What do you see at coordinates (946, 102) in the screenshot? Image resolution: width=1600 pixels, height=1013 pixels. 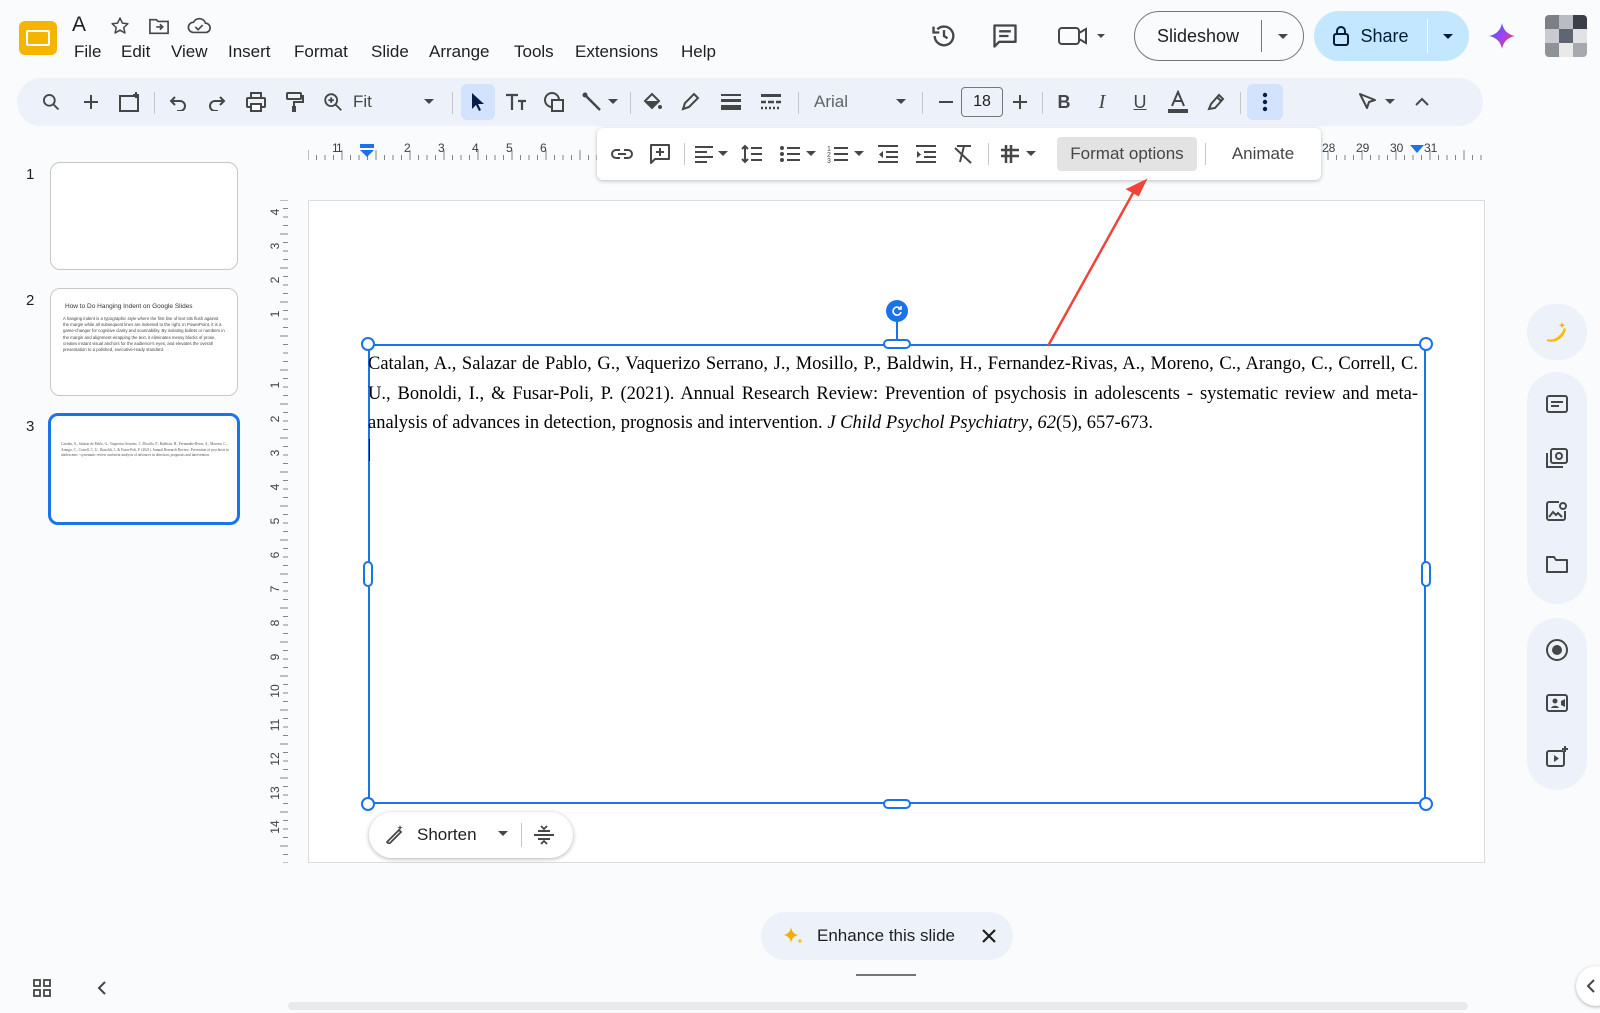 I see `decrease-font-size-minus-icon` at bounding box center [946, 102].